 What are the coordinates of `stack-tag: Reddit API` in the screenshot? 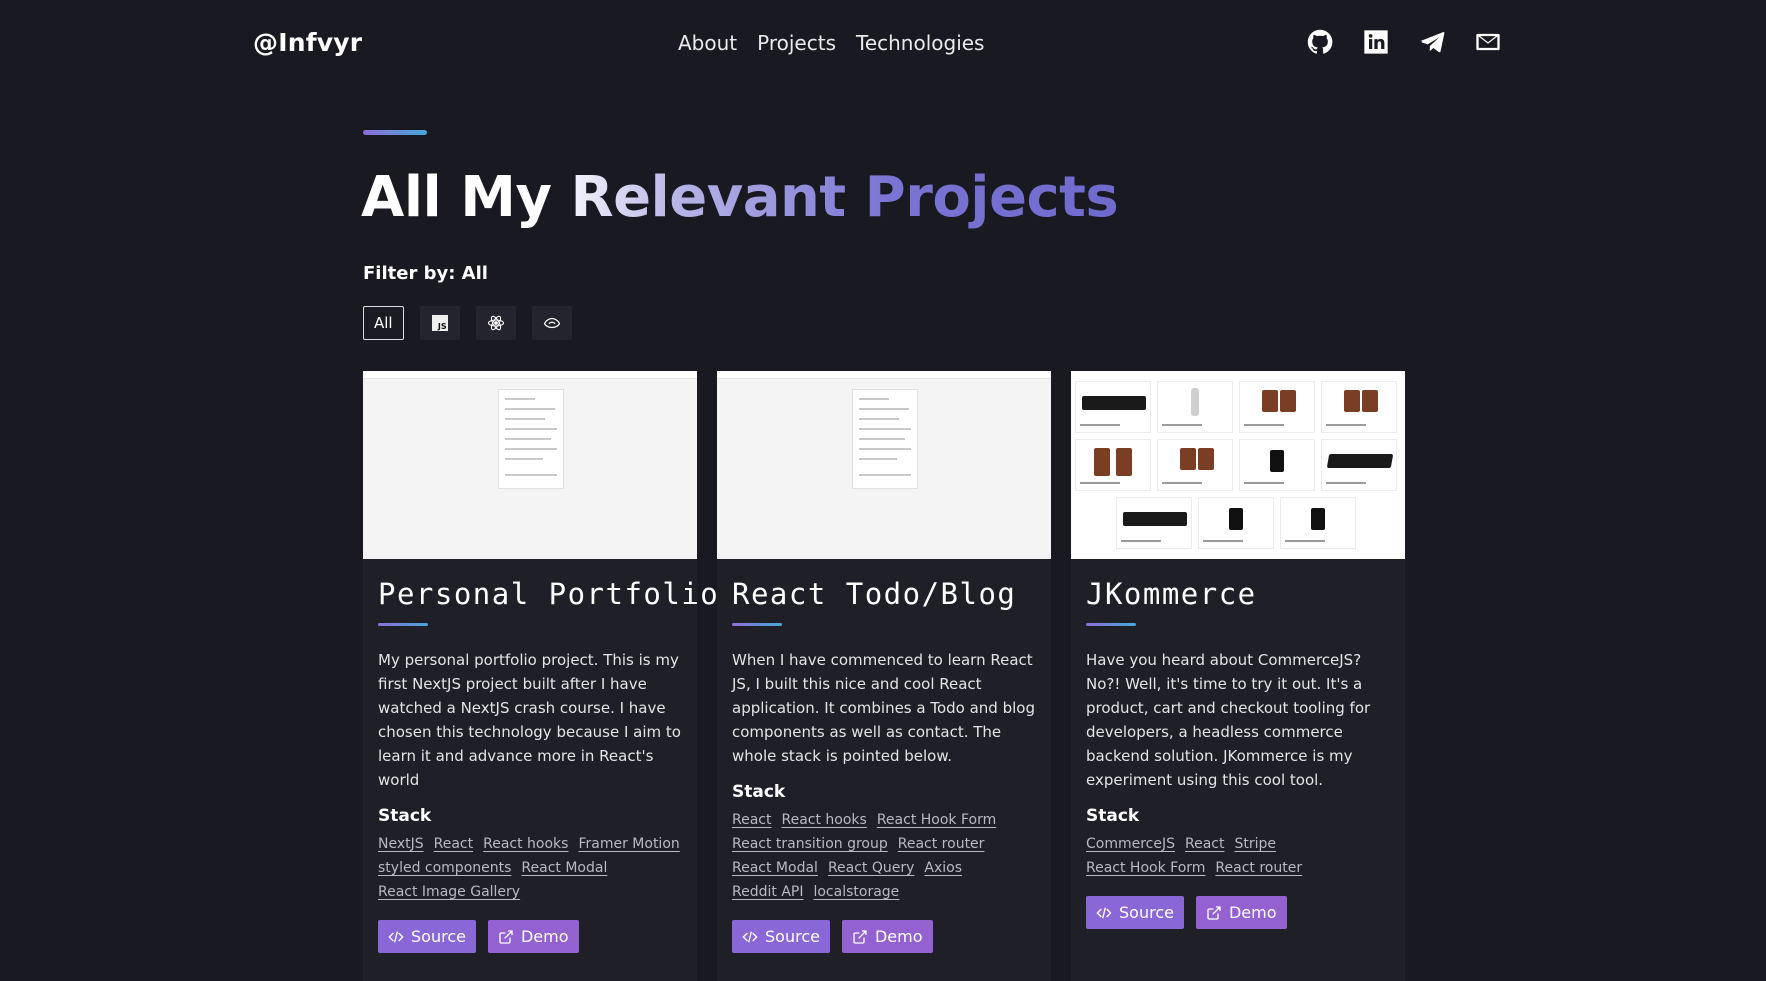 It's located at (767, 892).